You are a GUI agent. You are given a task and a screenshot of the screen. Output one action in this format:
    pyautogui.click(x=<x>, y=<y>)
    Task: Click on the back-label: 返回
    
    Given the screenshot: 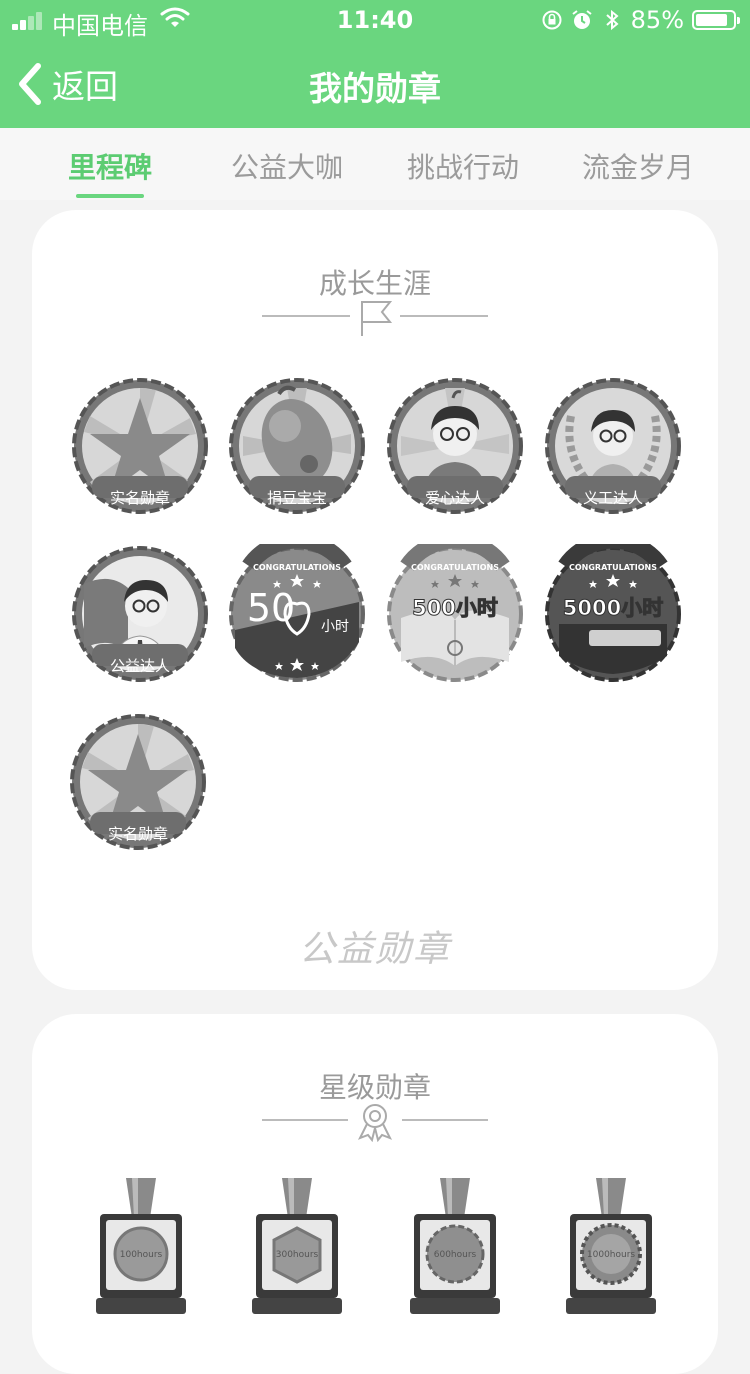 What is the action you would take?
    pyautogui.click(x=85, y=86)
    